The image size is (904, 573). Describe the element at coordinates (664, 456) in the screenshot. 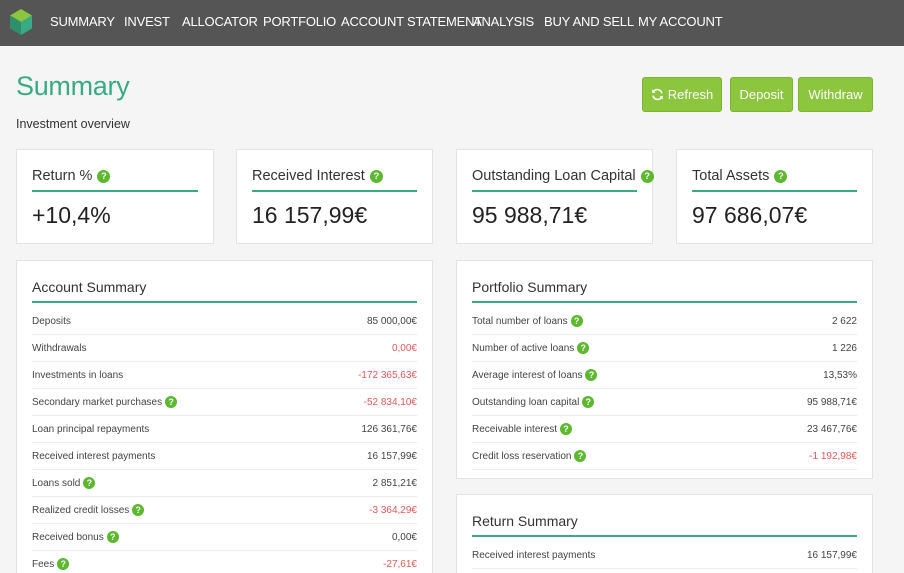

I see `table-row: Credit loss reservation? -1 192,98€` at that location.